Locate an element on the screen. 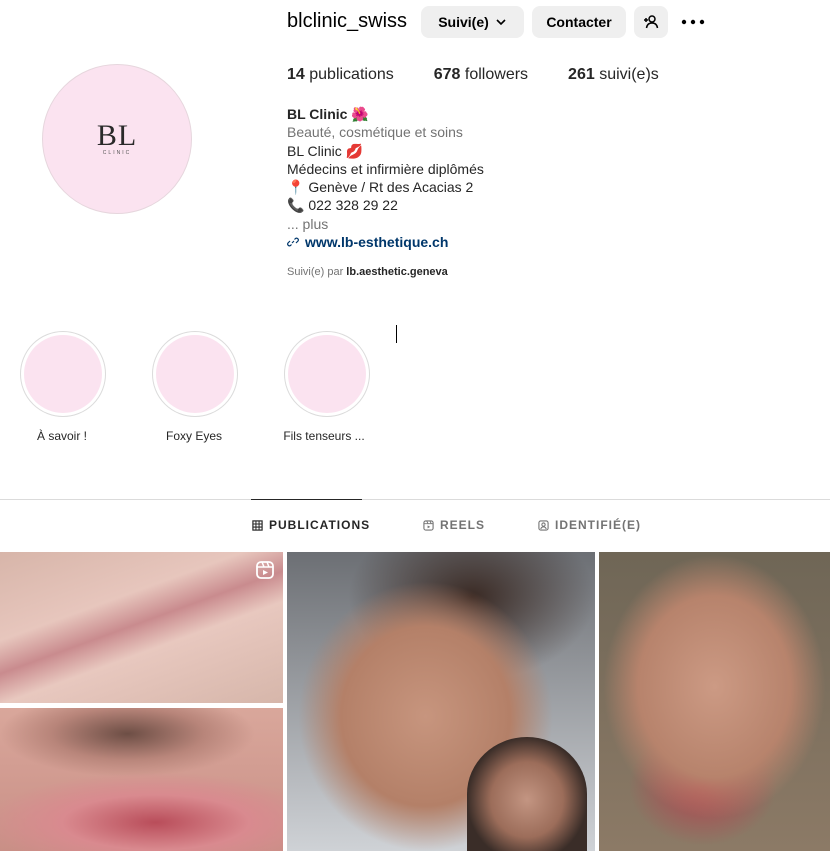  followed-by-user: lb.aesthetic.geneva is located at coordinates (397, 272).